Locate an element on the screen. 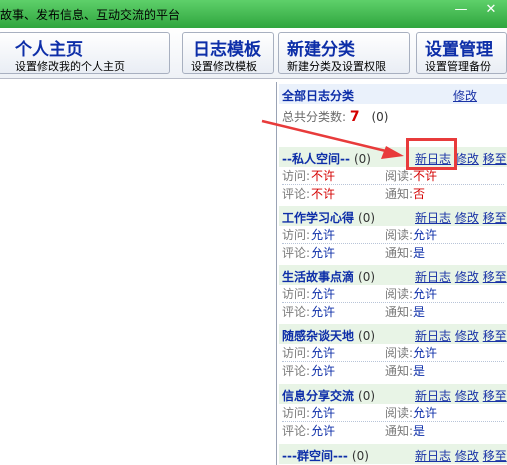 Image resolution: width=507 pixels, height=465 pixels. category-head: 工作学习心得 (0) 新日志 修改 移至 is located at coordinates (393, 216).